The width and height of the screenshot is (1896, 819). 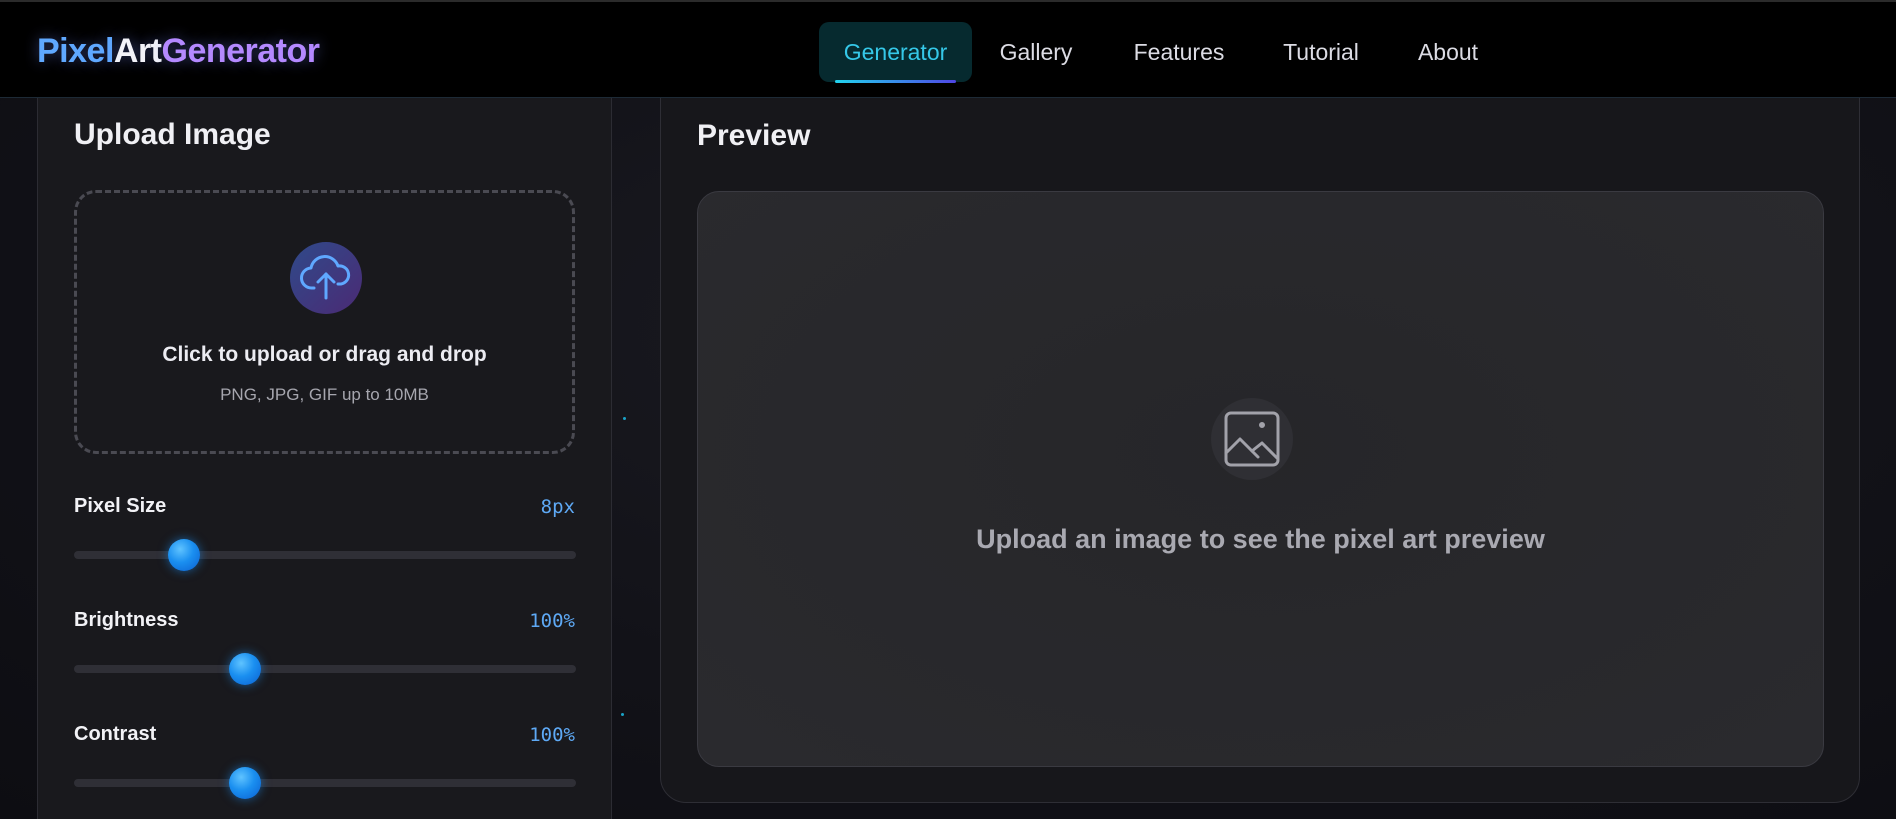 I want to click on pixel-size-slider-thumb, so click(x=184, y=555).